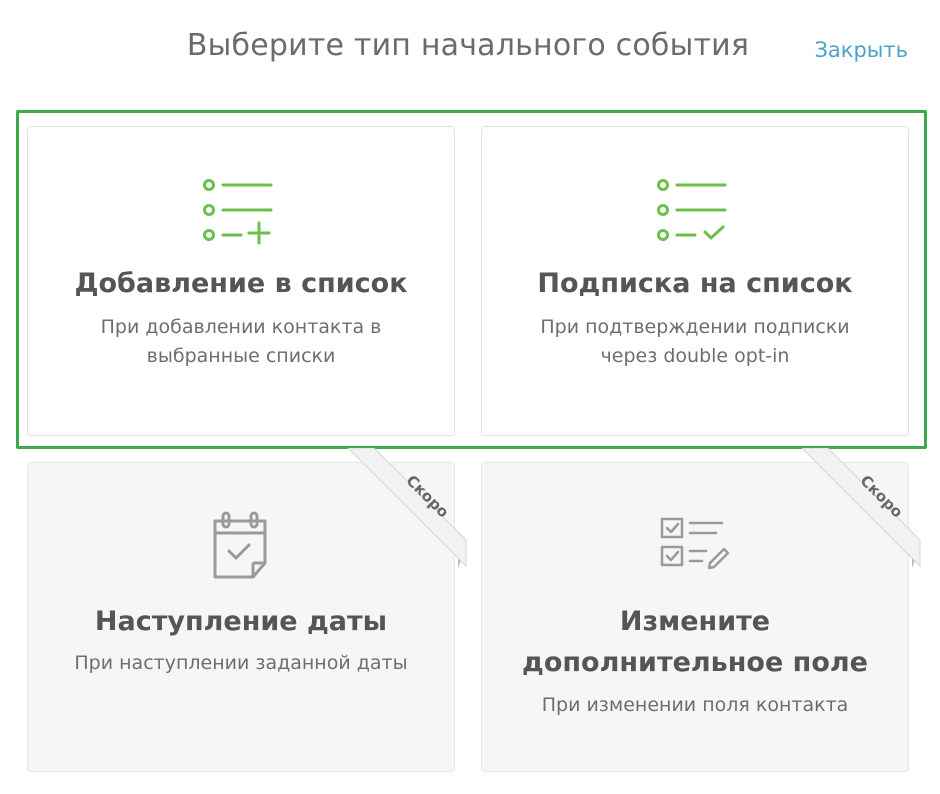 Image resolution: width=940 pixels, height=794 pixels. I want to click on card-title: Добавление в список, so click(241, 283).